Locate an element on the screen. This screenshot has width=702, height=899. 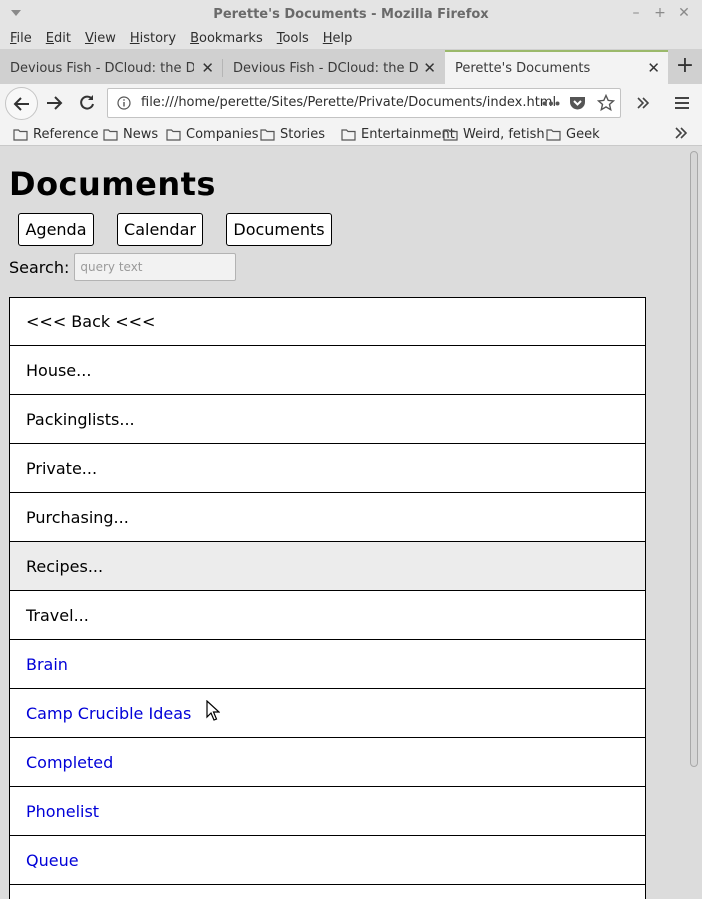
menu-tools: Tools is located at coordinates (293, 38).